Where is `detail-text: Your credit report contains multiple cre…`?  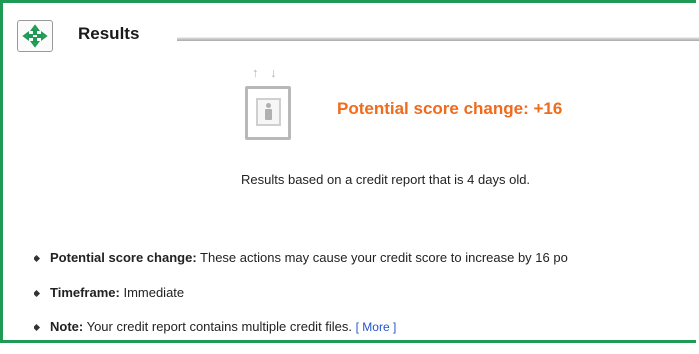 detail-text: Your credit report contains multiple cre… is located at coordinates (219, 326).